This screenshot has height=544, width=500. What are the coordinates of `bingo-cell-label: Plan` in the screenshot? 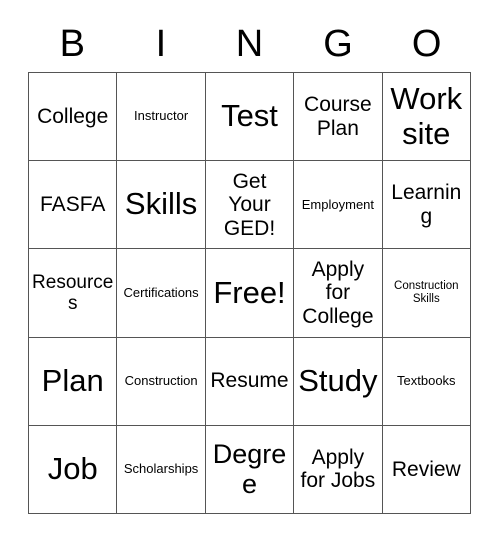 It's located at (72, 380).